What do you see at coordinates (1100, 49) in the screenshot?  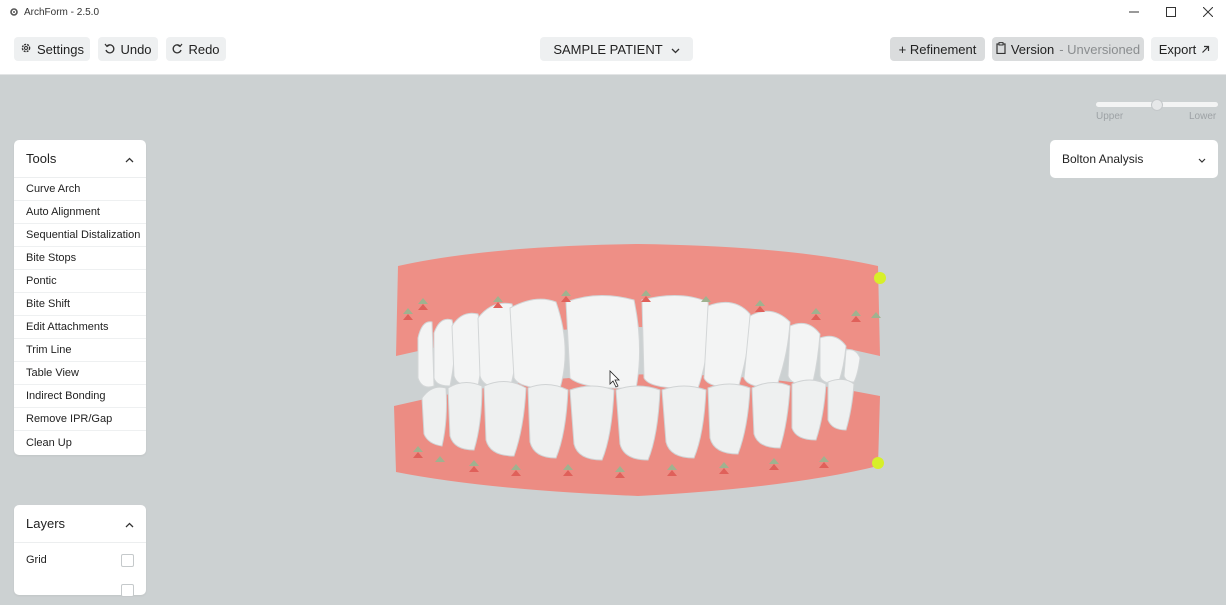 I see `version-status: - Unversioned` at bounding box center [1100, 49].